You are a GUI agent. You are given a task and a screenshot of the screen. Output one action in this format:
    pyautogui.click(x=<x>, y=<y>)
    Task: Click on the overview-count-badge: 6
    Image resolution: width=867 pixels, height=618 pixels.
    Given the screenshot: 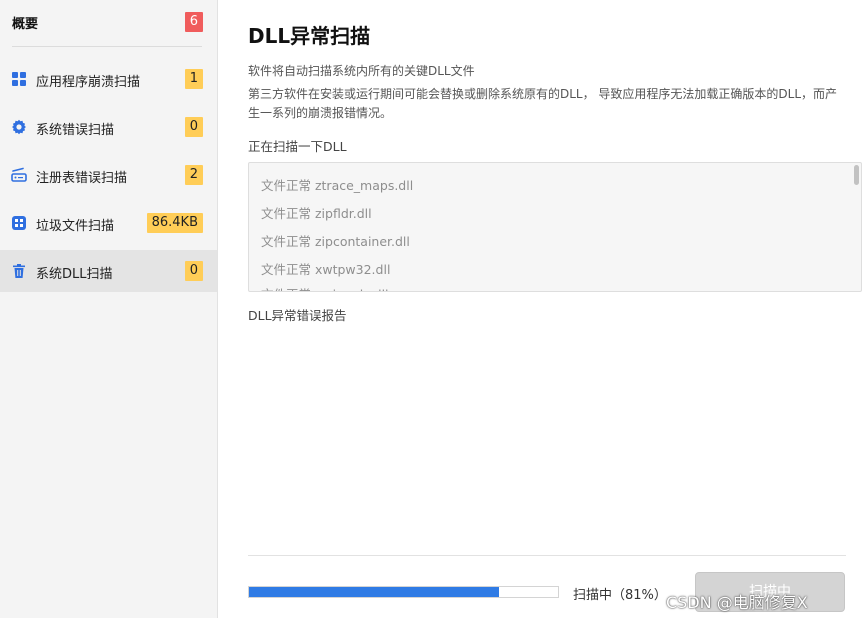 What is the action you would take?
    pyautogui.click(x=193, y=22)
    